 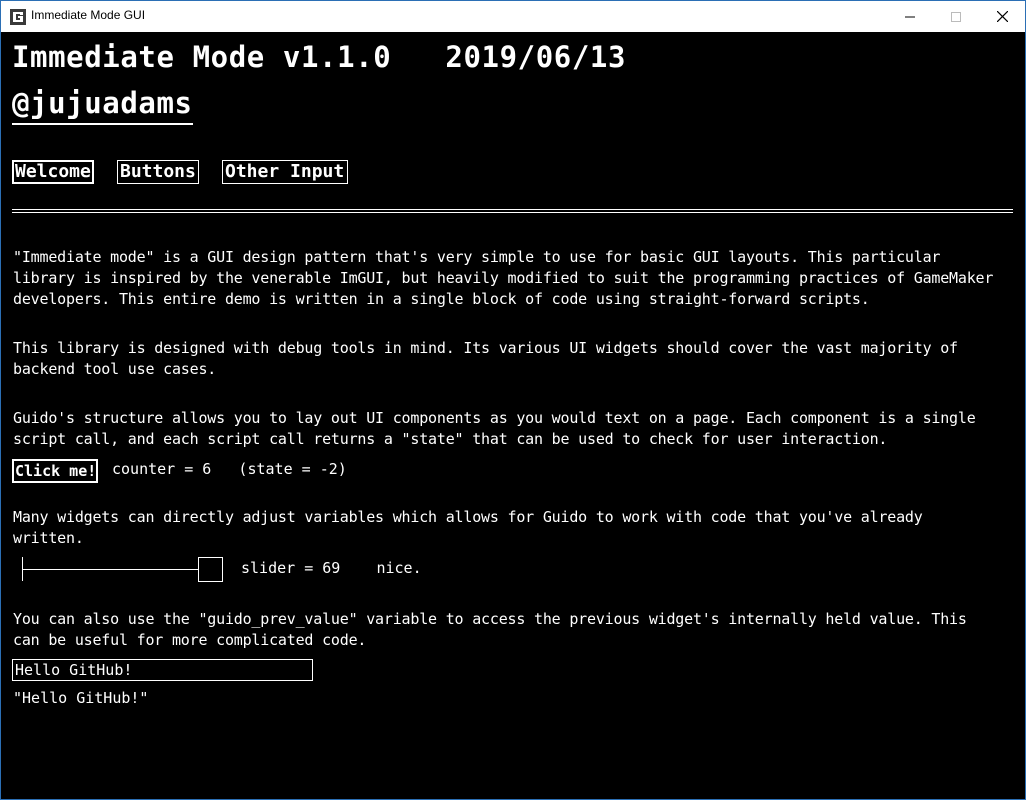 I want to click on version-heading: Immediate Mode v1.1.0 2019/06/13, so click(x=319, y=57).